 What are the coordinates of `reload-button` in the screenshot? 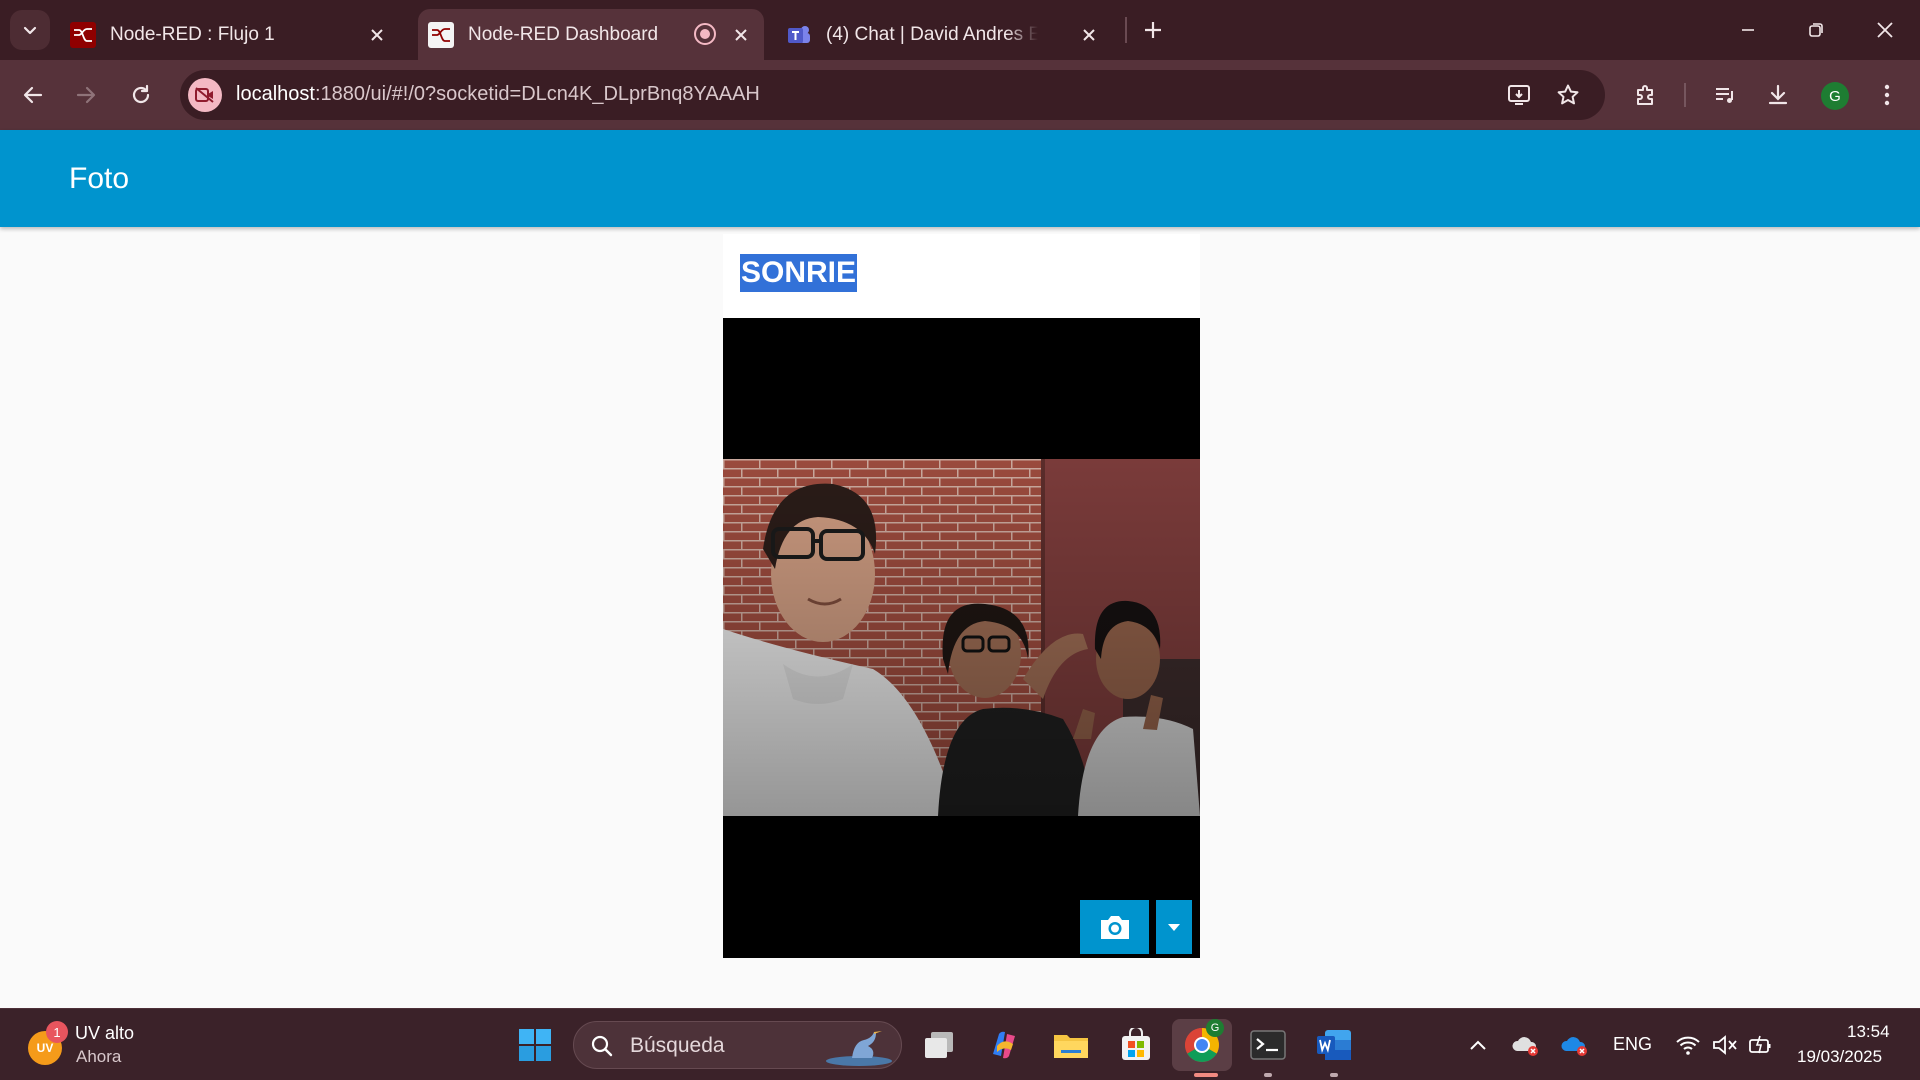 It's located at (141, 95).